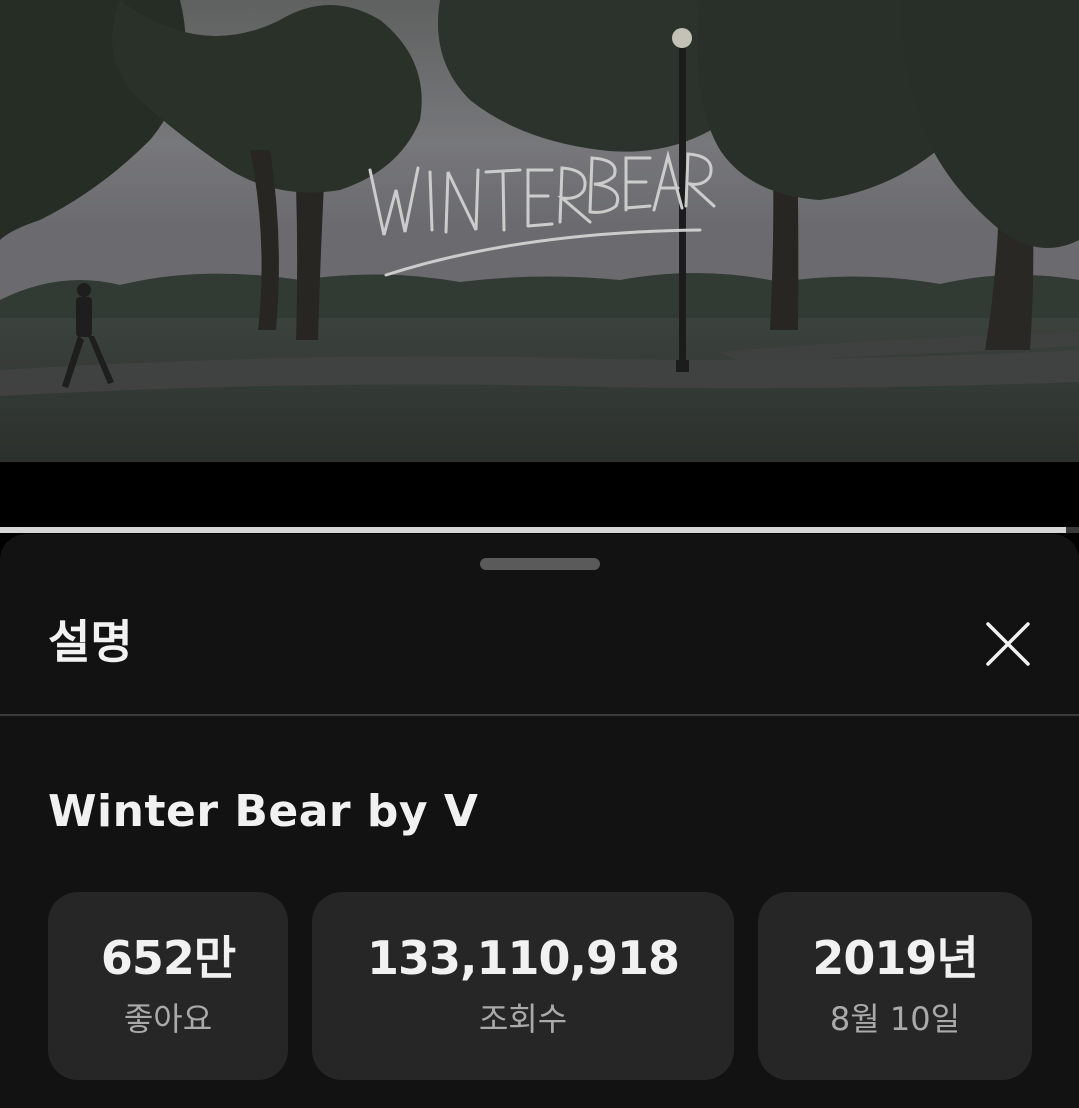 The image size is (1079, 1108). What do you see at coordinates (523, 1019) in the screenshot?
I see `views-label: 조회수` at bounding box center [523, 1019].